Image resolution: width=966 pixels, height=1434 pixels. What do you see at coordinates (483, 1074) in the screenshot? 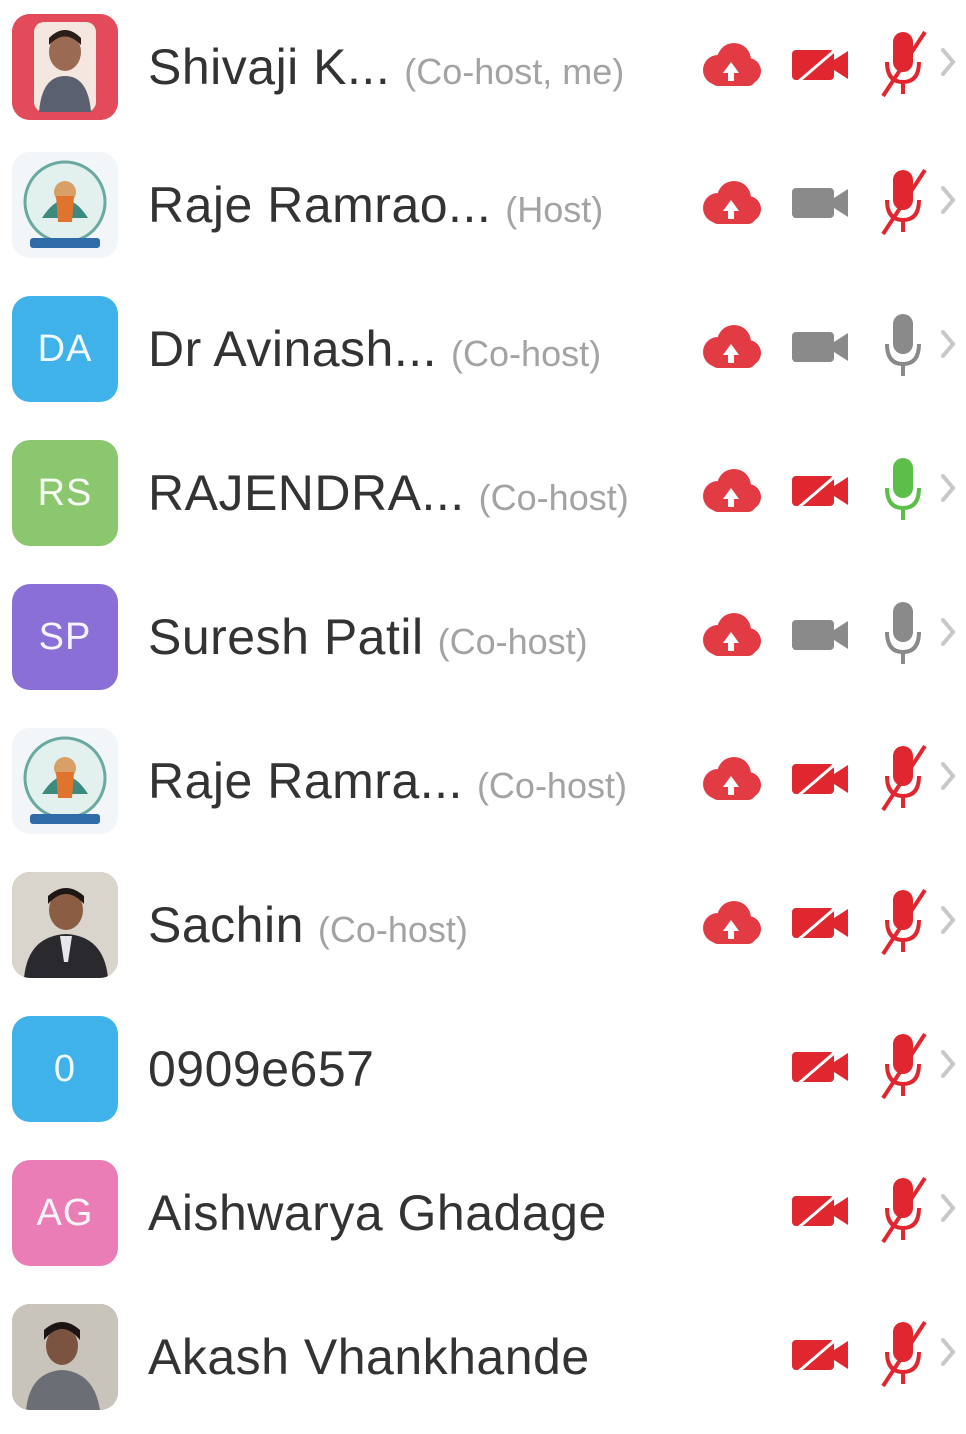
I see `participant-row: 0 0909e657` at bounding box center [483, 1074].